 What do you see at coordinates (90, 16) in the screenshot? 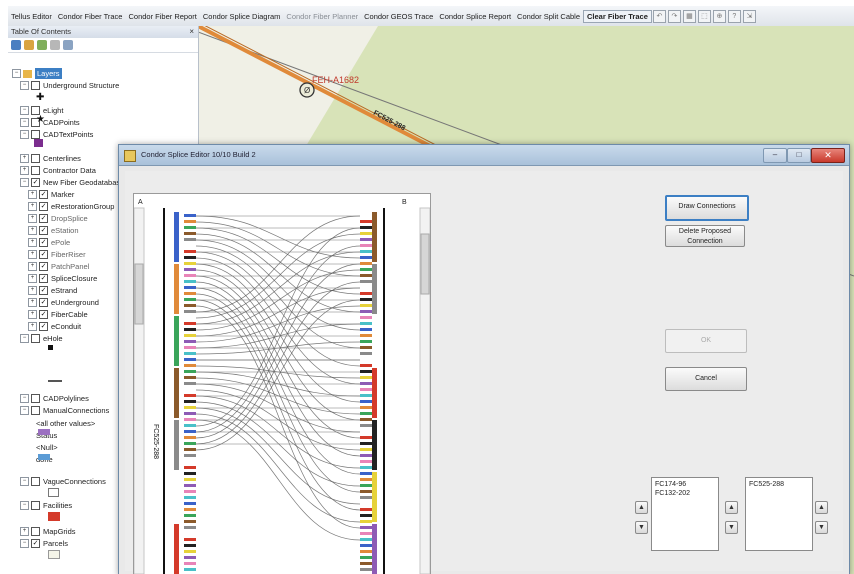
I see `toolbar-item-fiber-trace: Condor Fiber Trace` at bounding box center [90, 16].